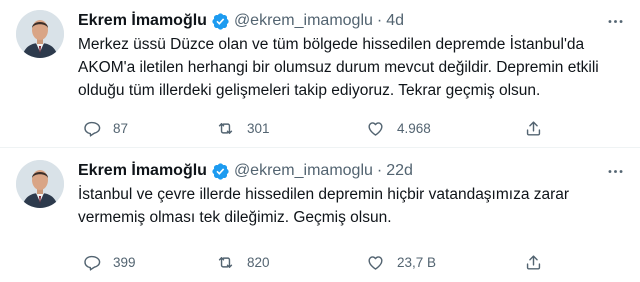 Image resolution: width=640 pixels, height=282 pixels. Describe the element at coordinates (258, 262) in the screenshot. I see `retweet-count: 820` at that location.